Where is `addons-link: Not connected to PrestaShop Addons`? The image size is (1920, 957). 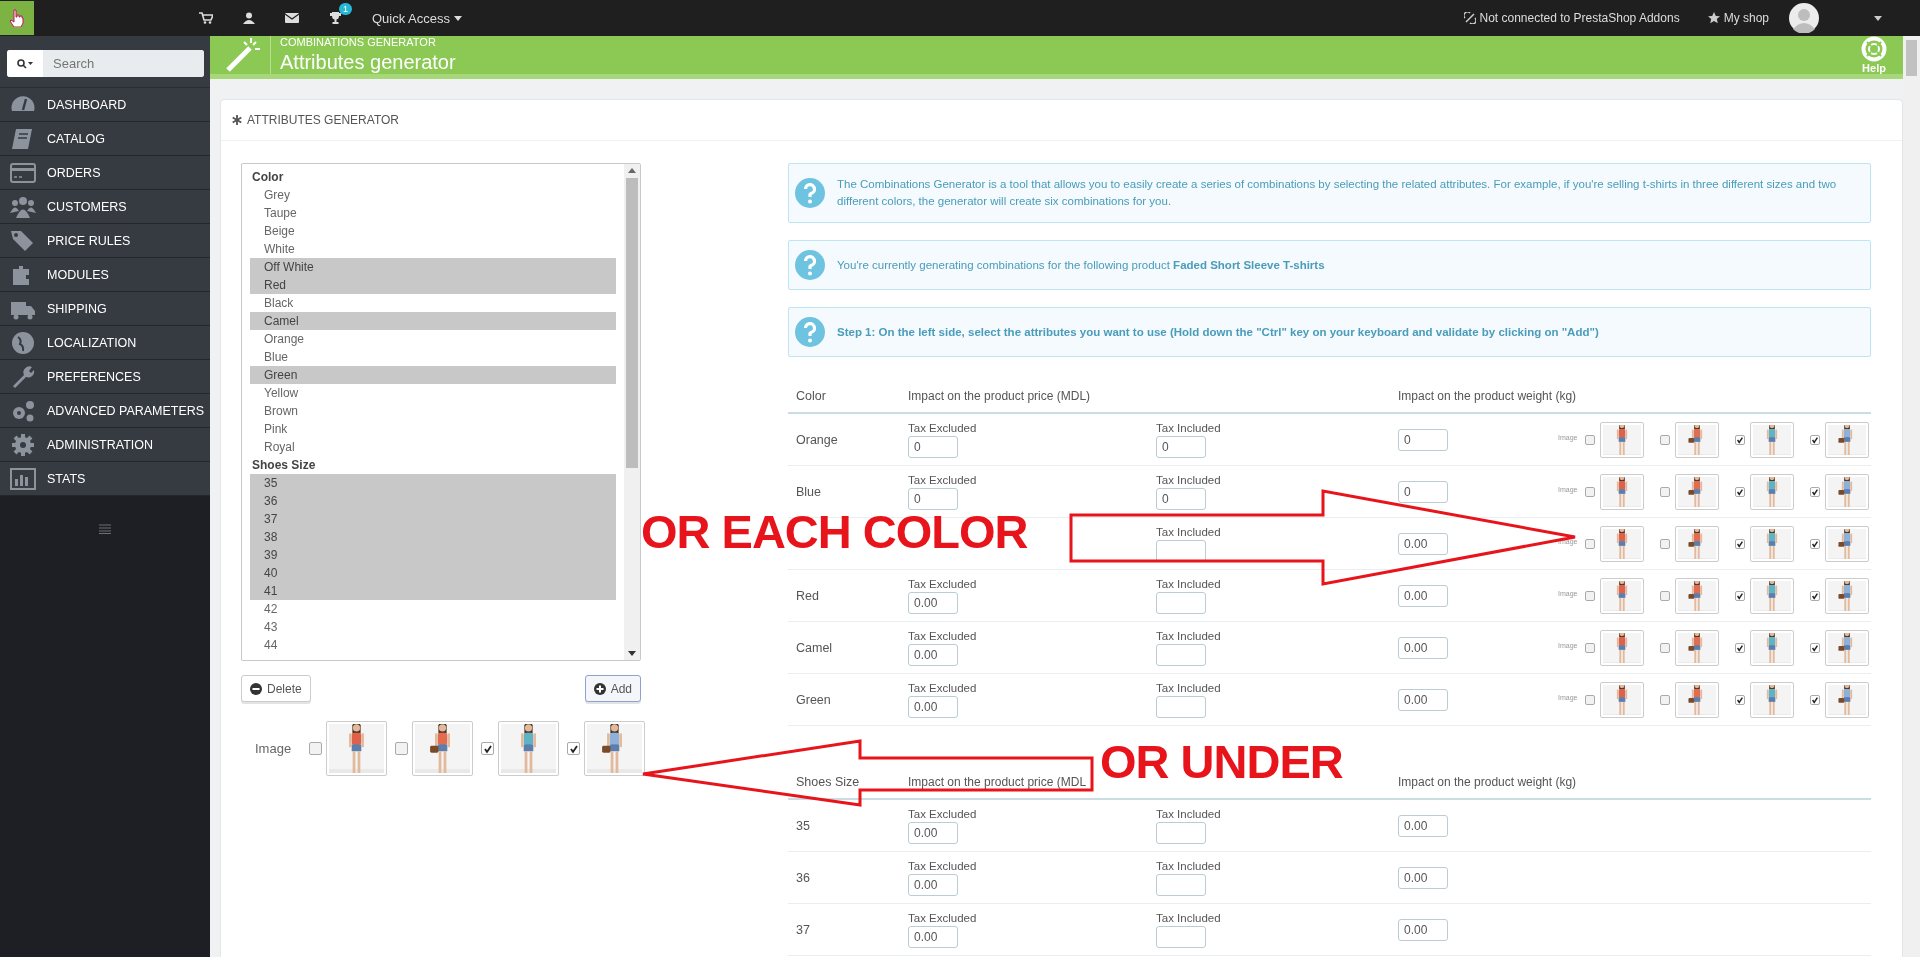
addons-link: Not connected to PrestaShop Addons is located at coordinates (1579, 18).